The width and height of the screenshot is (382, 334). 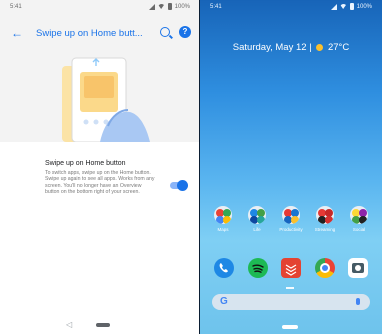 I want to click on google-search-bar: G, so click(x=291, y=302).